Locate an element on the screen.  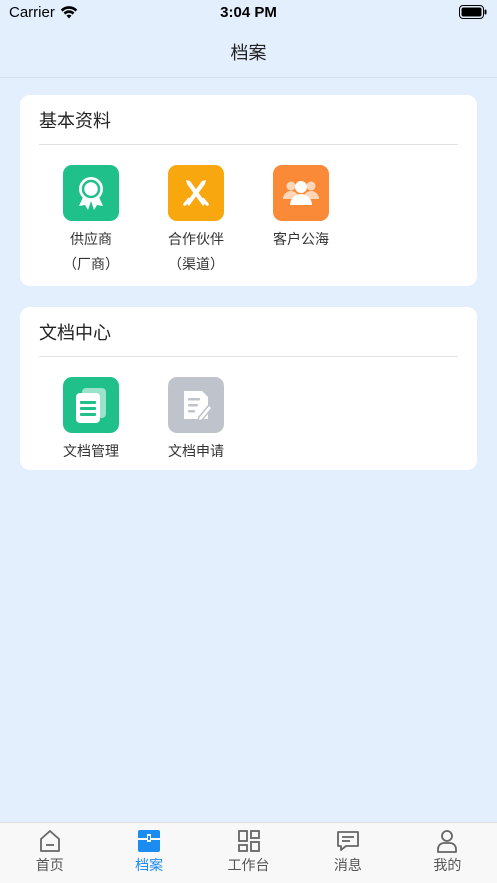
tab-archive: 档案 is located at coordinates (148, 853).